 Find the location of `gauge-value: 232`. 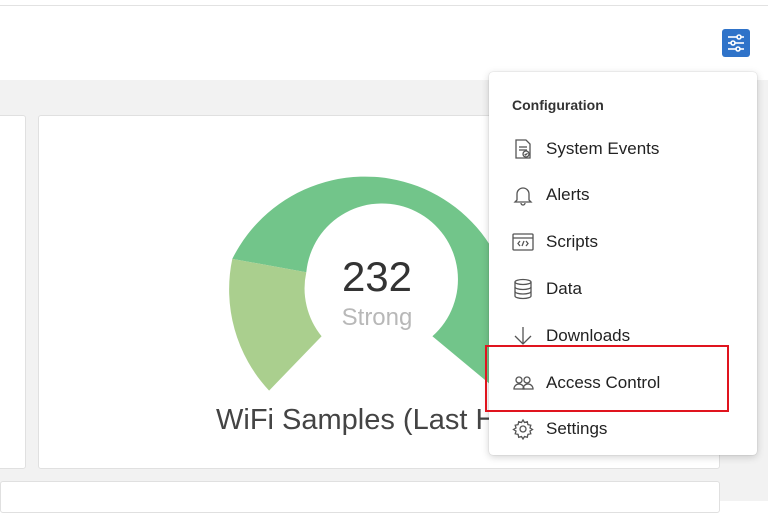

gauge-value: 232 is located at coordinates (377, 276).